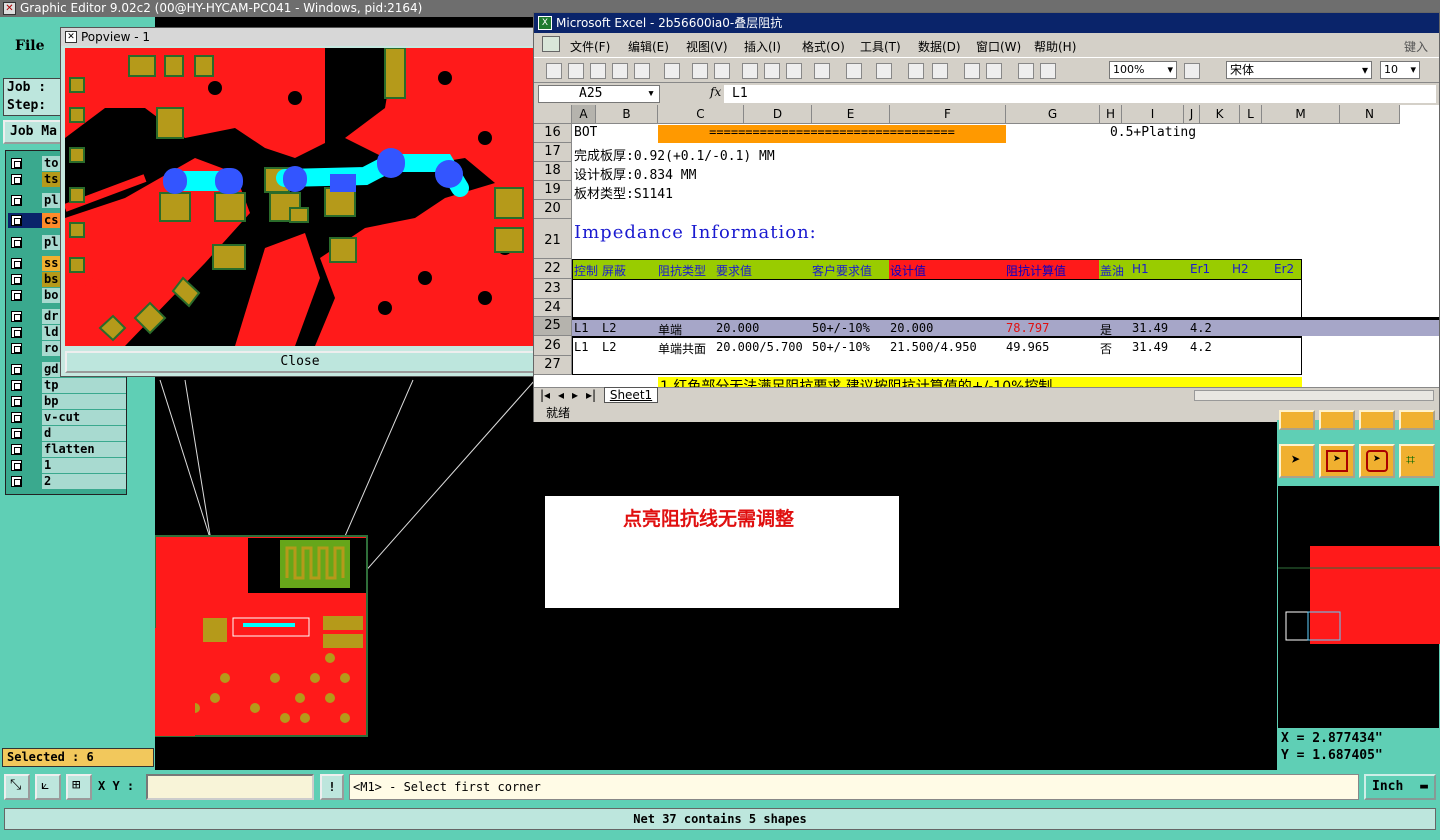 The width and height of the screenshot is (1440, 840). I want to click on row-header: 19, so click(553, 190).